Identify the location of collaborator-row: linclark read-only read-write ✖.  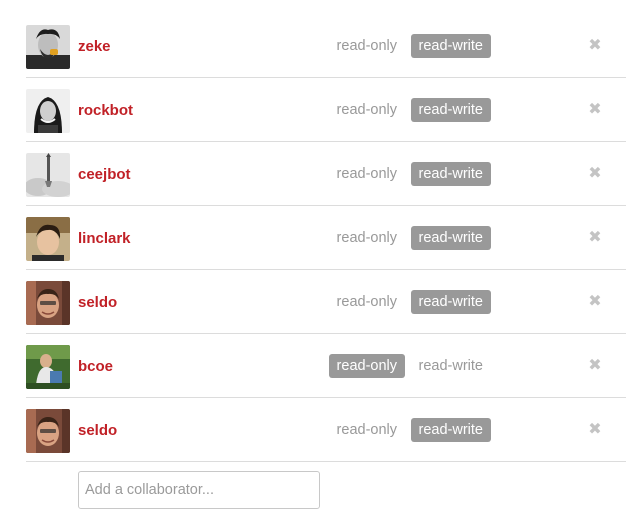
(326, 238).